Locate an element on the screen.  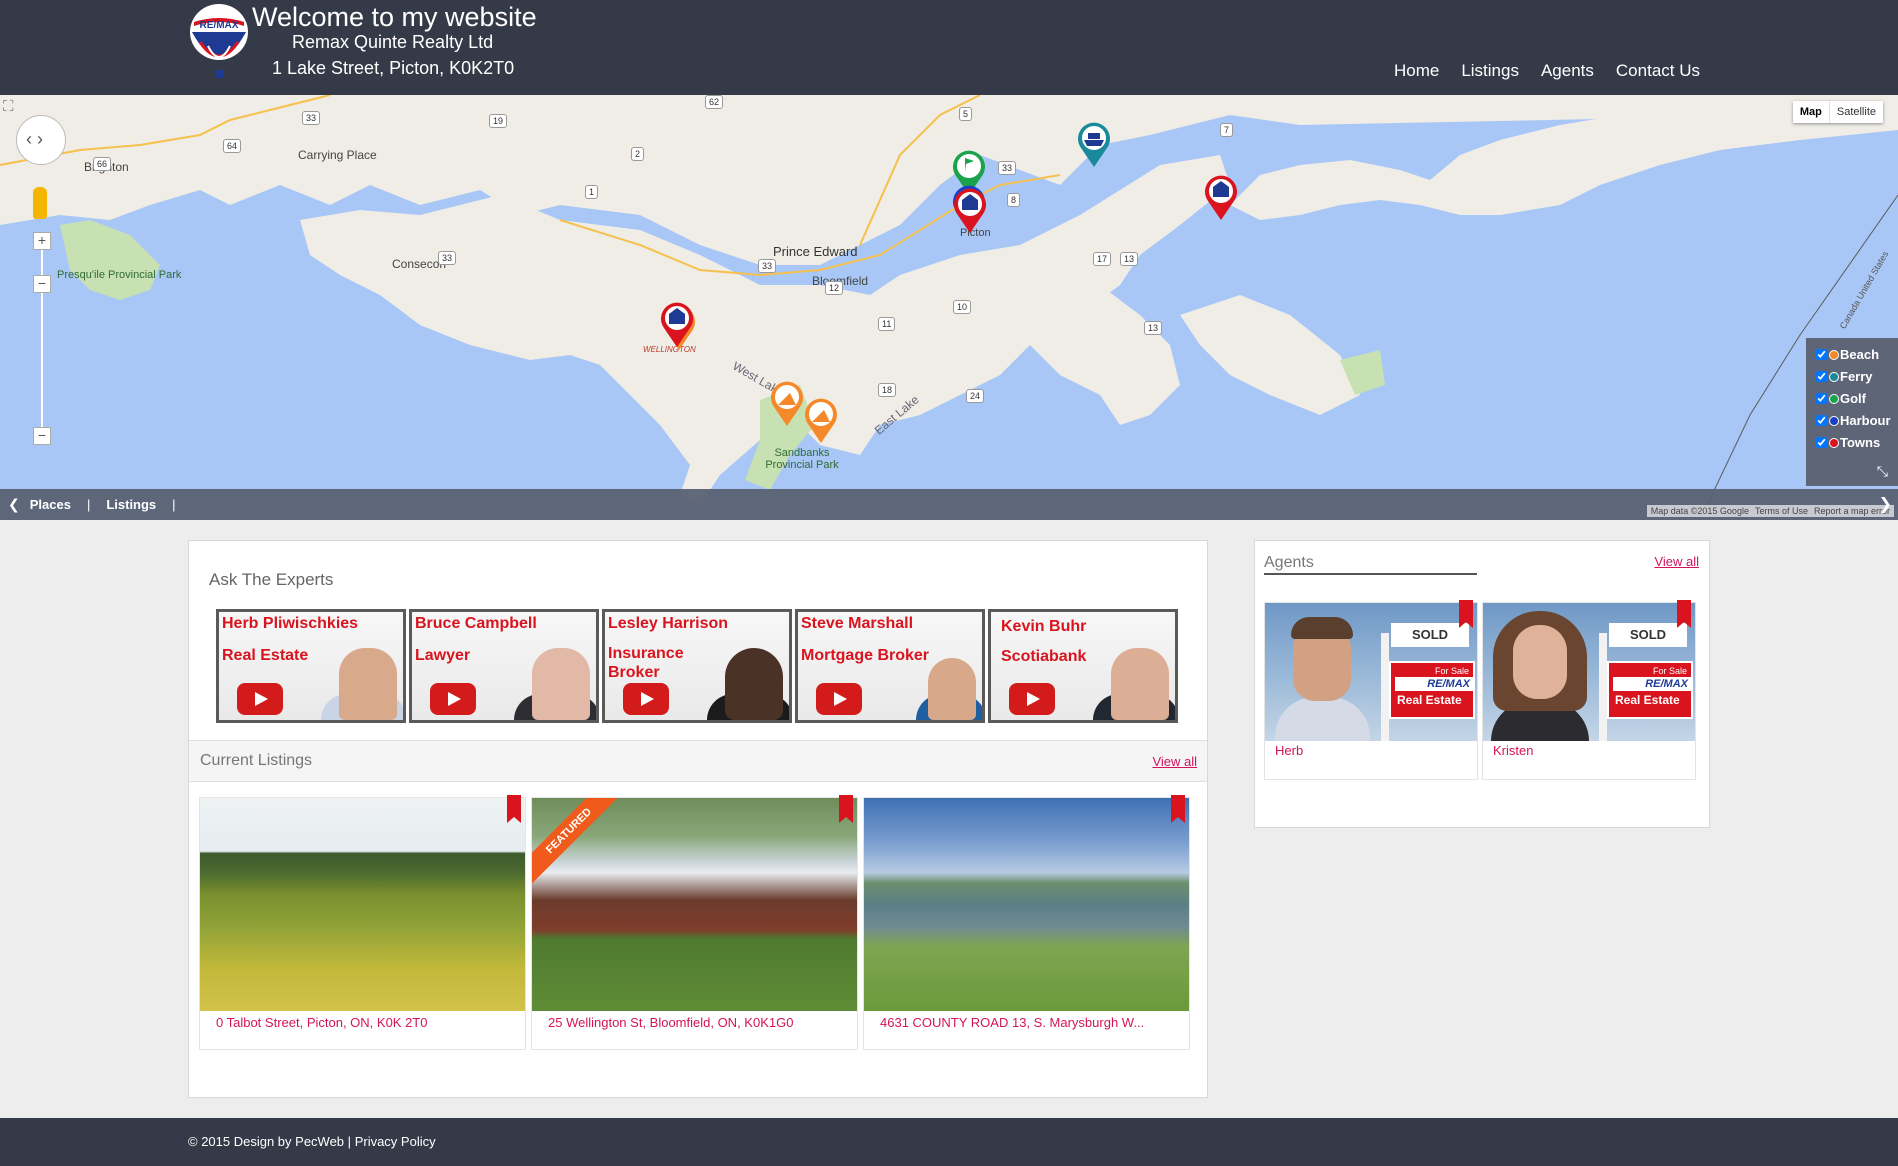
sign-post is located at coordinates (1603, 687).